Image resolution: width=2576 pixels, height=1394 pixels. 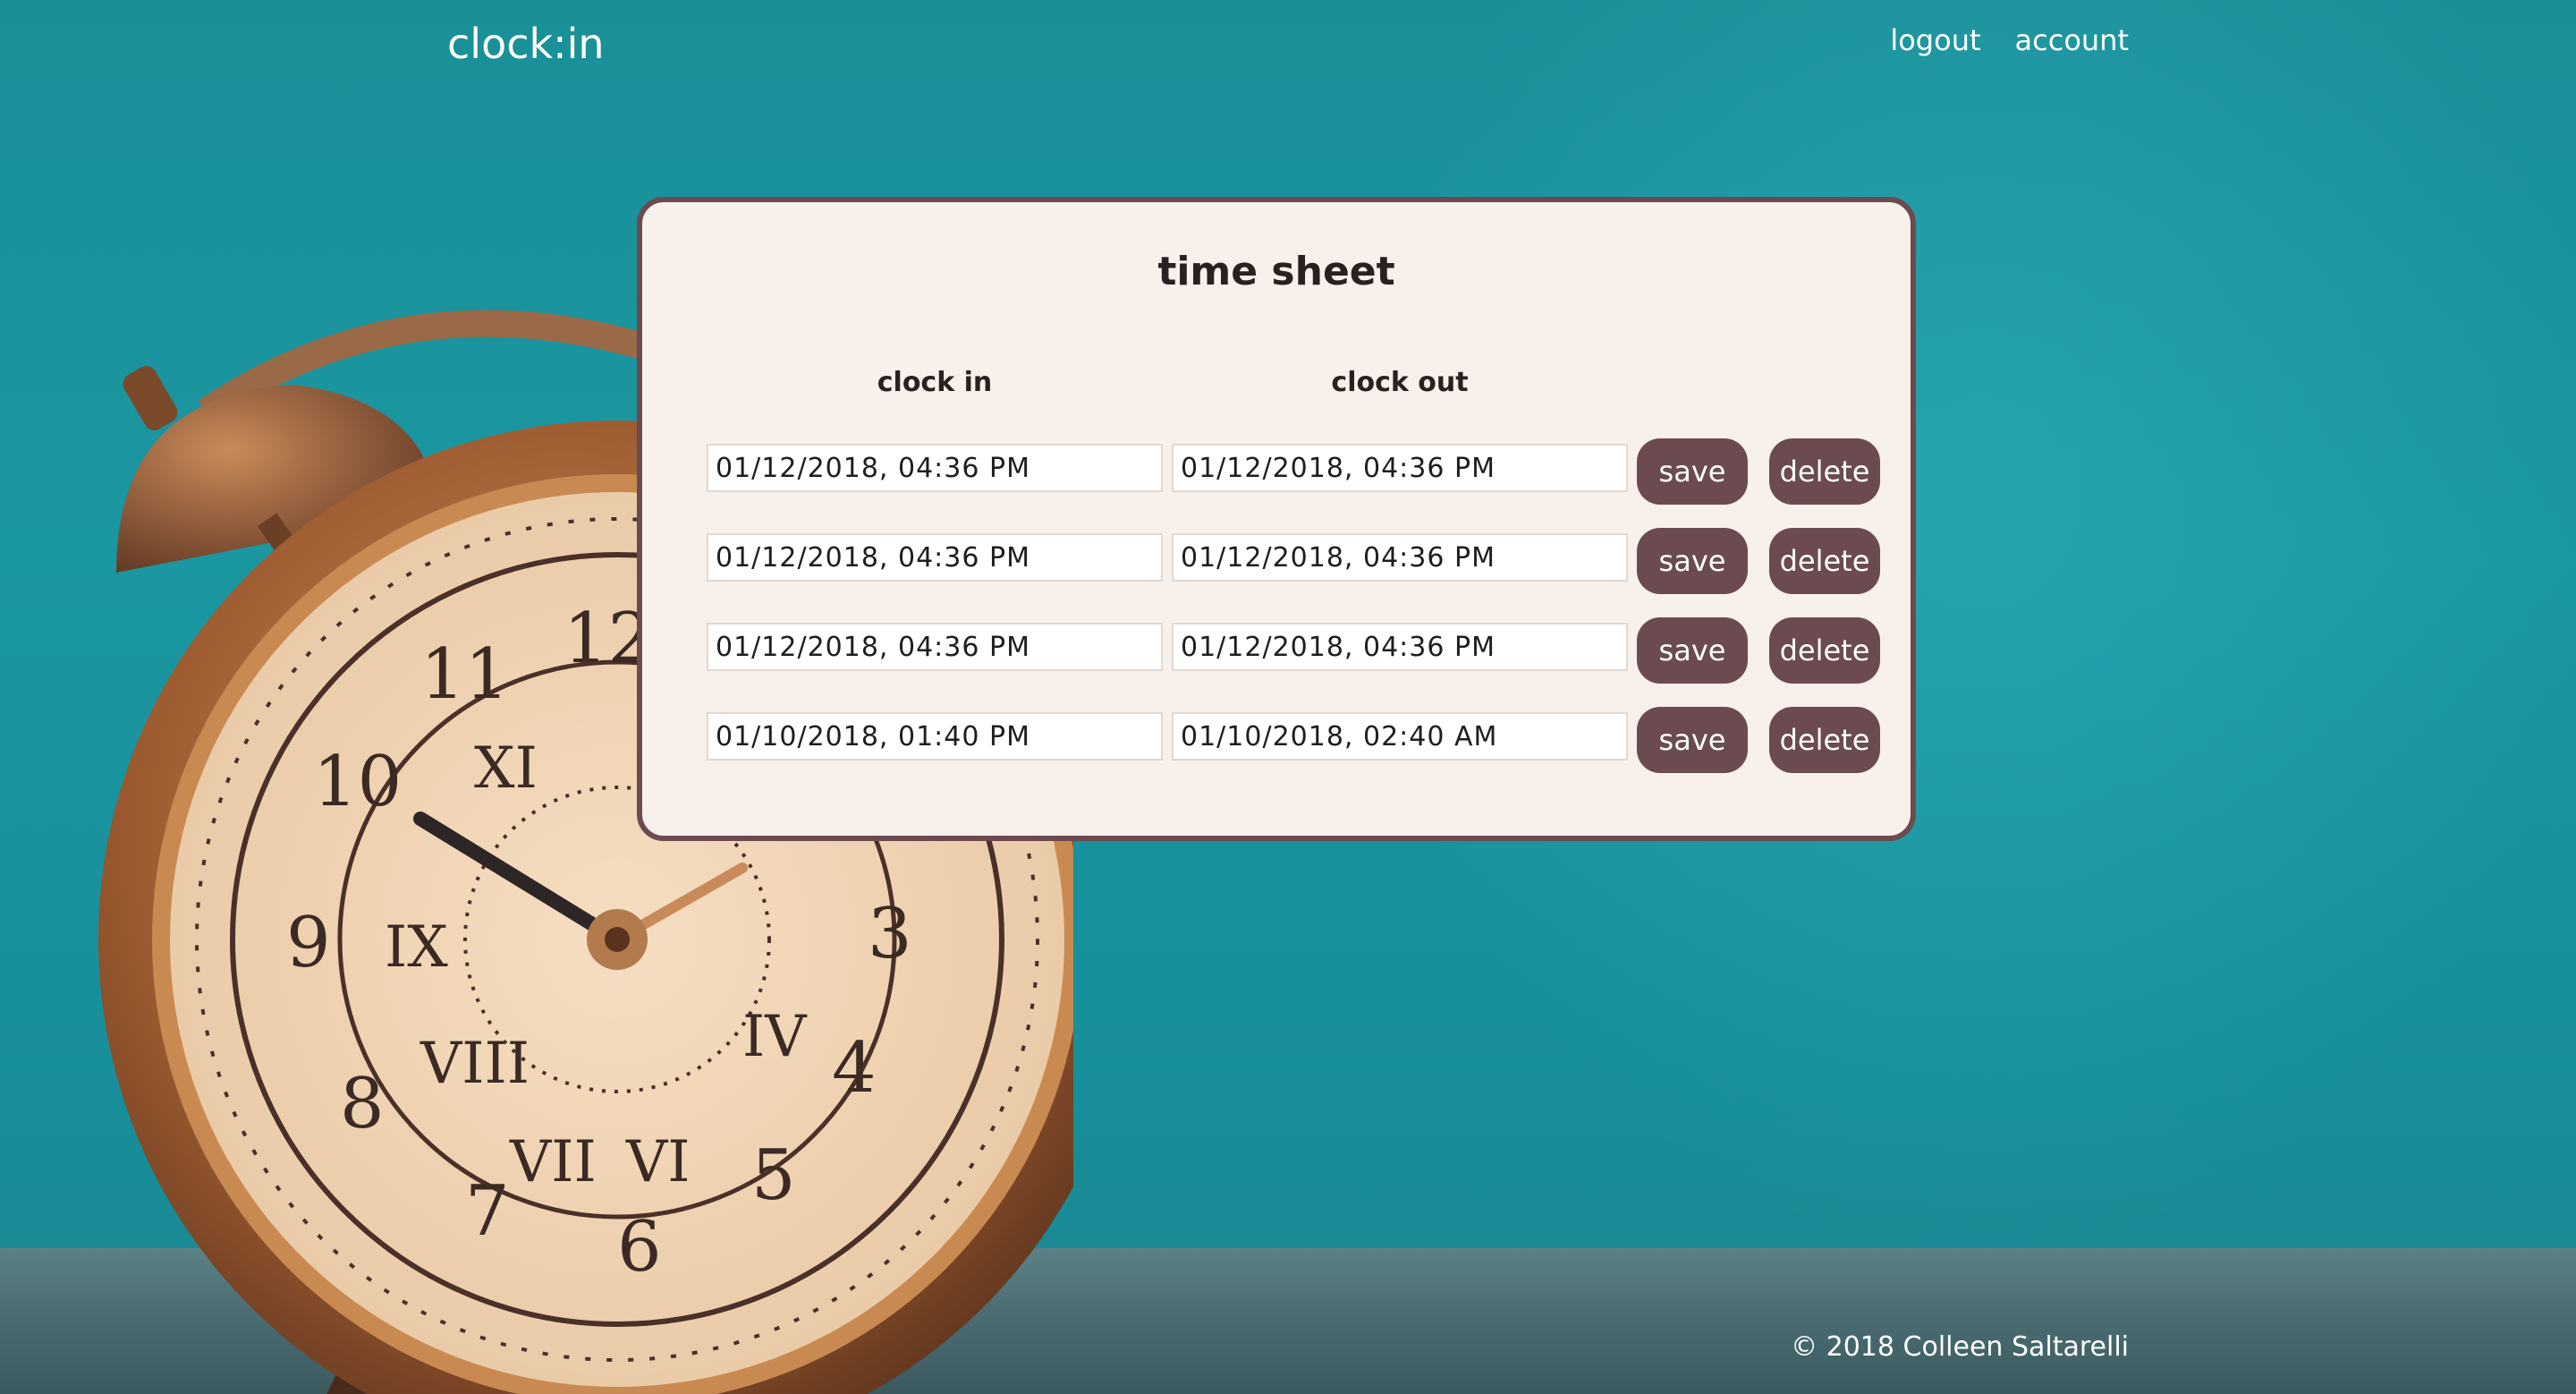 I want to click on svg-text: 7, so click(x=487, y=1211).